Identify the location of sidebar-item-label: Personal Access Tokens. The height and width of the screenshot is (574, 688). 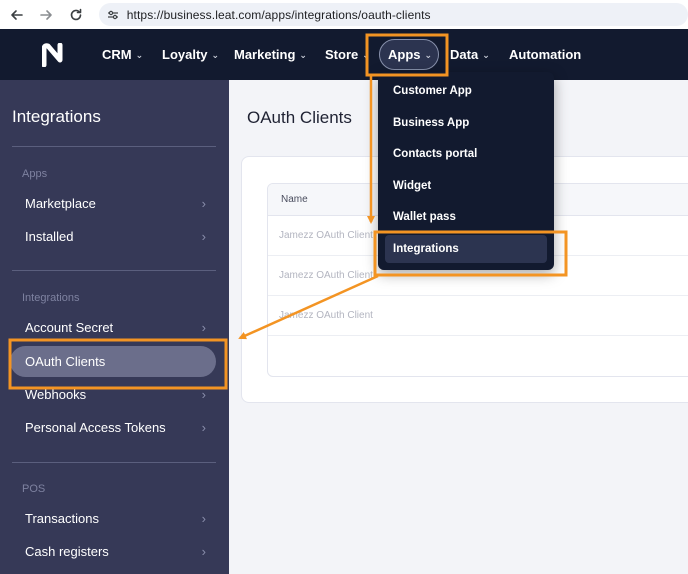
(95, 427).